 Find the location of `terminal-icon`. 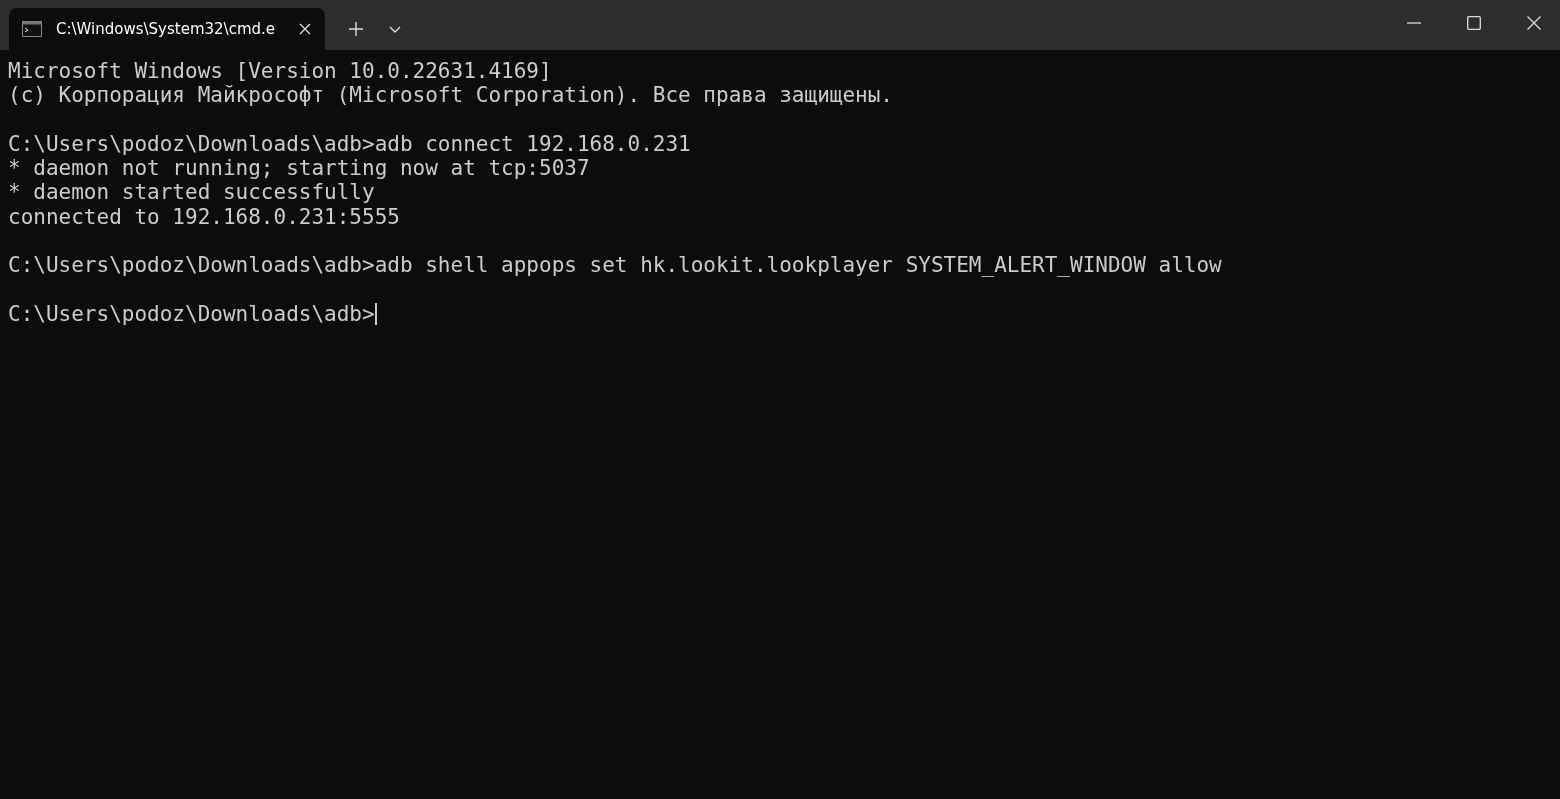

terminal-icon is located at coordinates (32, 29).